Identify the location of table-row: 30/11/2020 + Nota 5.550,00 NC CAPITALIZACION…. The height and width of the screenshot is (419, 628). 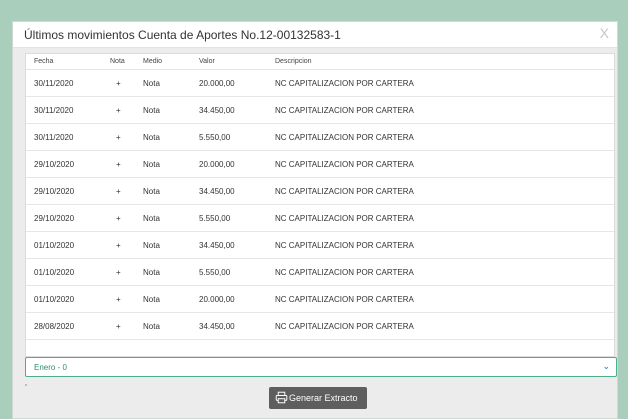
(320, 137).